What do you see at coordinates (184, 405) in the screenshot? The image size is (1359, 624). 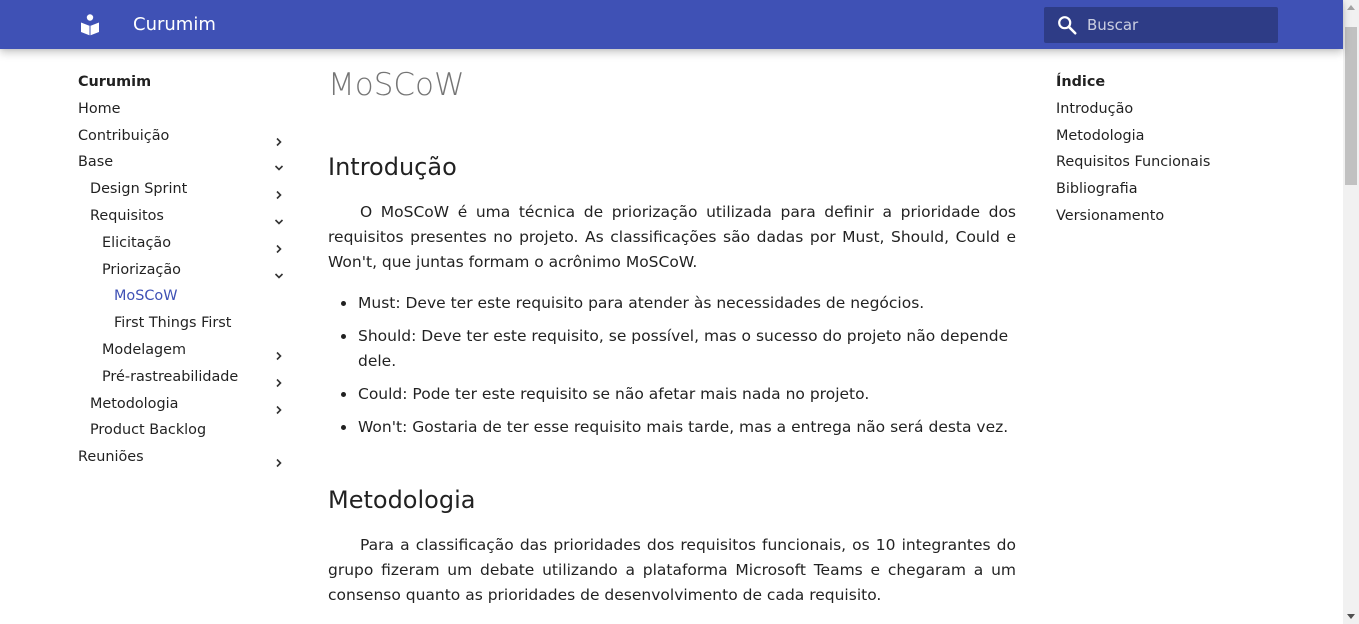 I see `nav-item-metodologia: Metodologia` at bounding box center [184, 405].